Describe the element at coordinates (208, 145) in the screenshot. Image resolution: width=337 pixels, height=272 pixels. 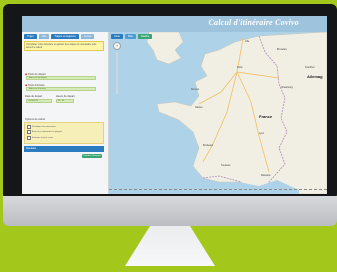
I see `city-bordeaux: Bordeaux` at that location.